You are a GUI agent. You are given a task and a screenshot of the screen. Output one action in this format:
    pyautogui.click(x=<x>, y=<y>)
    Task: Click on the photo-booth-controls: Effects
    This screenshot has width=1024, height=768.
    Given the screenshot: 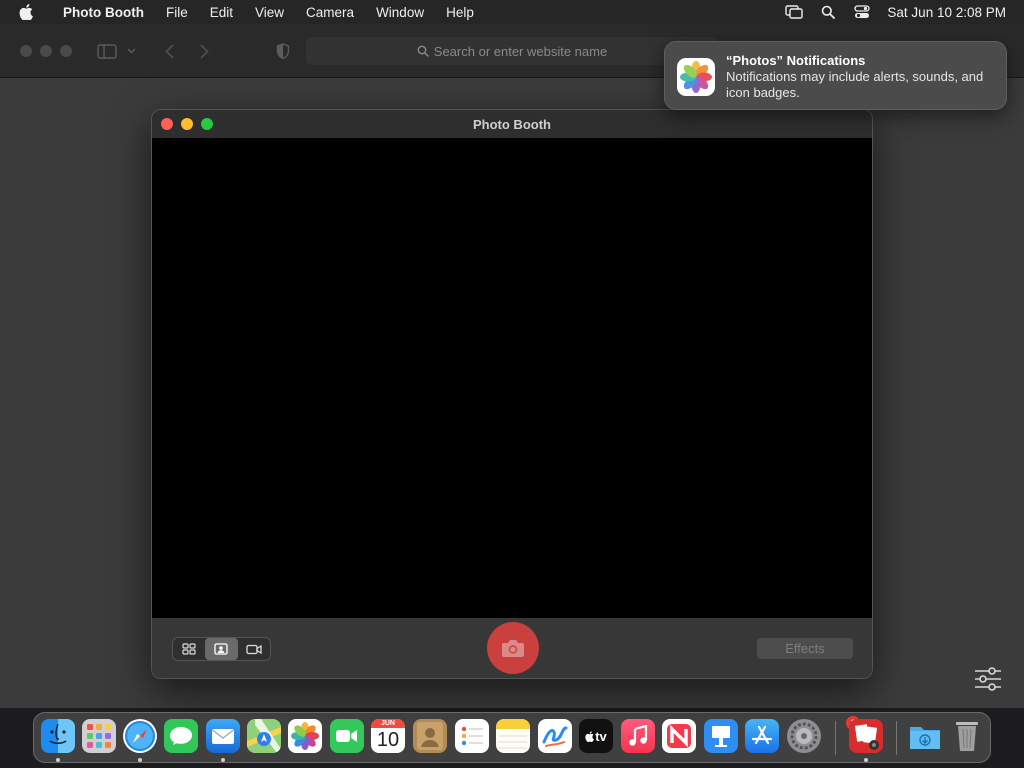 What is the action you would take?
    pyautogui.click(x=512, y=648)
    